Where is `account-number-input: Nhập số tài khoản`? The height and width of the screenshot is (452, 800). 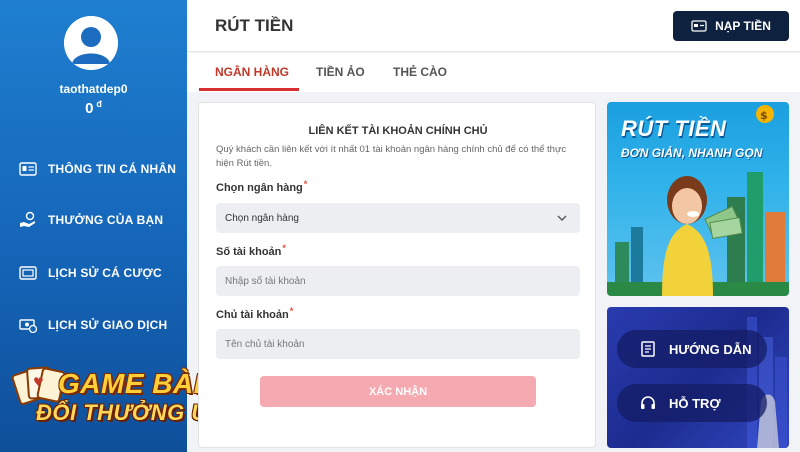 account-number-input: Nhập số tài khoản is located at coordinates (398, 281).